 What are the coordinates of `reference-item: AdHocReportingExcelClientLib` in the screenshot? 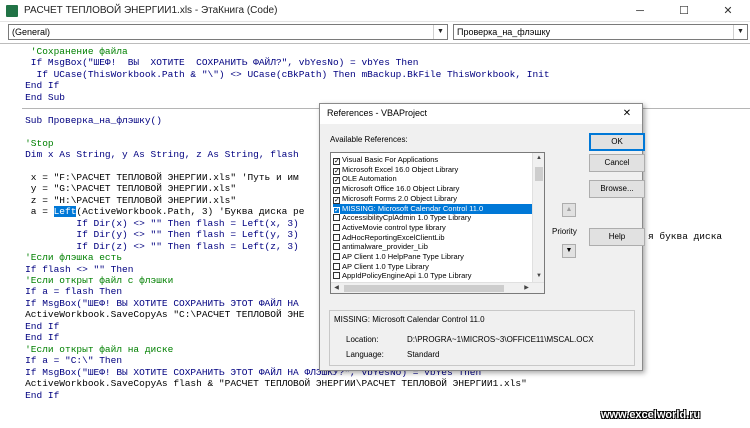 It's located at (432, 238).